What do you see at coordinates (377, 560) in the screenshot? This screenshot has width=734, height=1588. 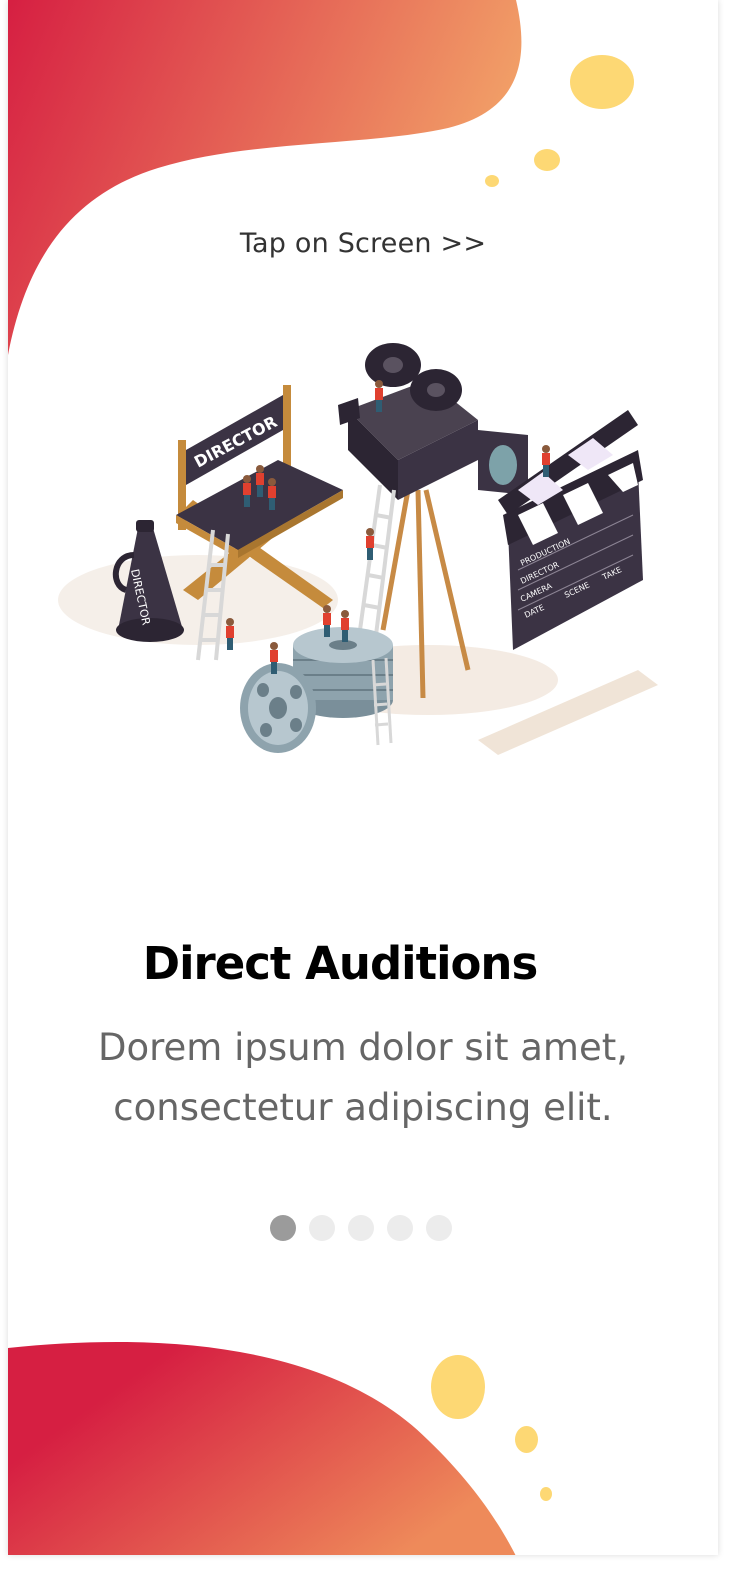 I see `ladder-icon` at bounding box center [377, 560].